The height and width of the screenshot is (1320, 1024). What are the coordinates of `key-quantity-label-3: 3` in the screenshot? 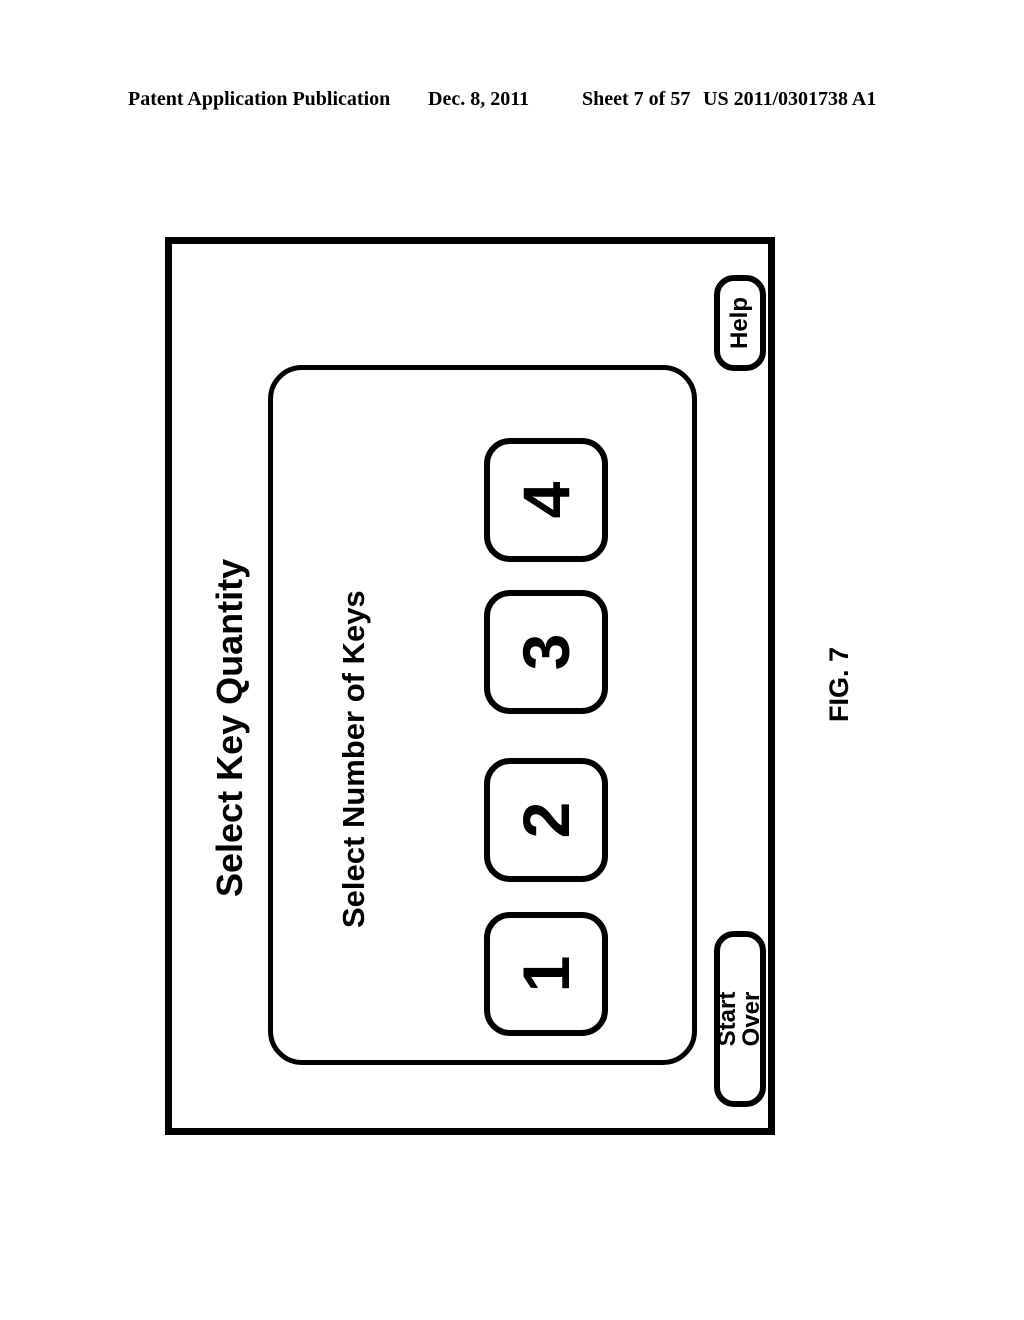 It's located at (546, 652).